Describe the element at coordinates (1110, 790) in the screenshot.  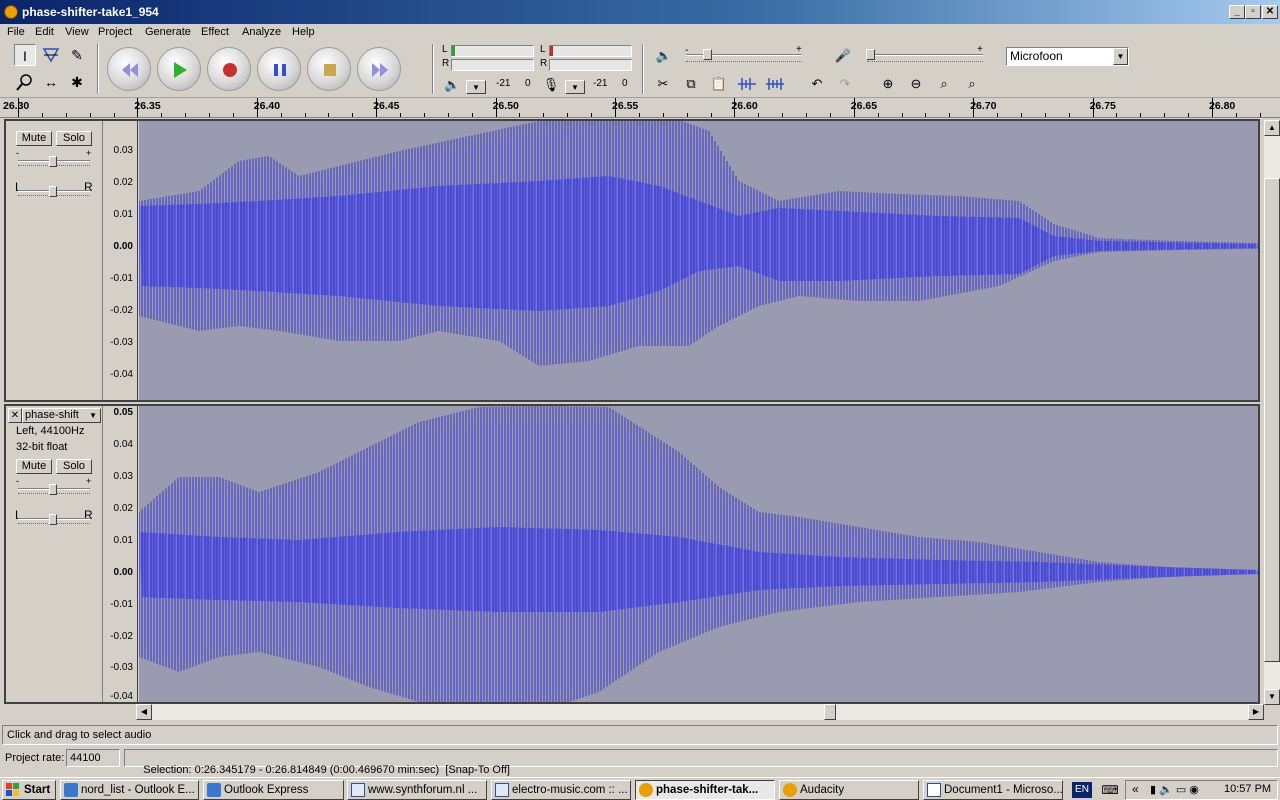
I see `keyboard-icon: ⌨` at that location.